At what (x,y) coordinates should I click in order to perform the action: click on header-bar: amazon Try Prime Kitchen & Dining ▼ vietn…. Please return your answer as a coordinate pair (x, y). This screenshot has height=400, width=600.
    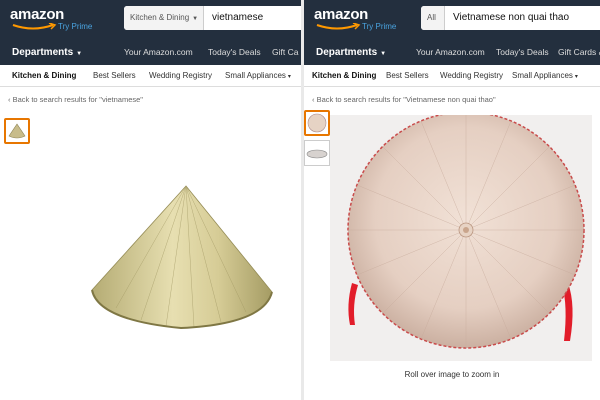
    Looking at the image, I should click on (150, 20).